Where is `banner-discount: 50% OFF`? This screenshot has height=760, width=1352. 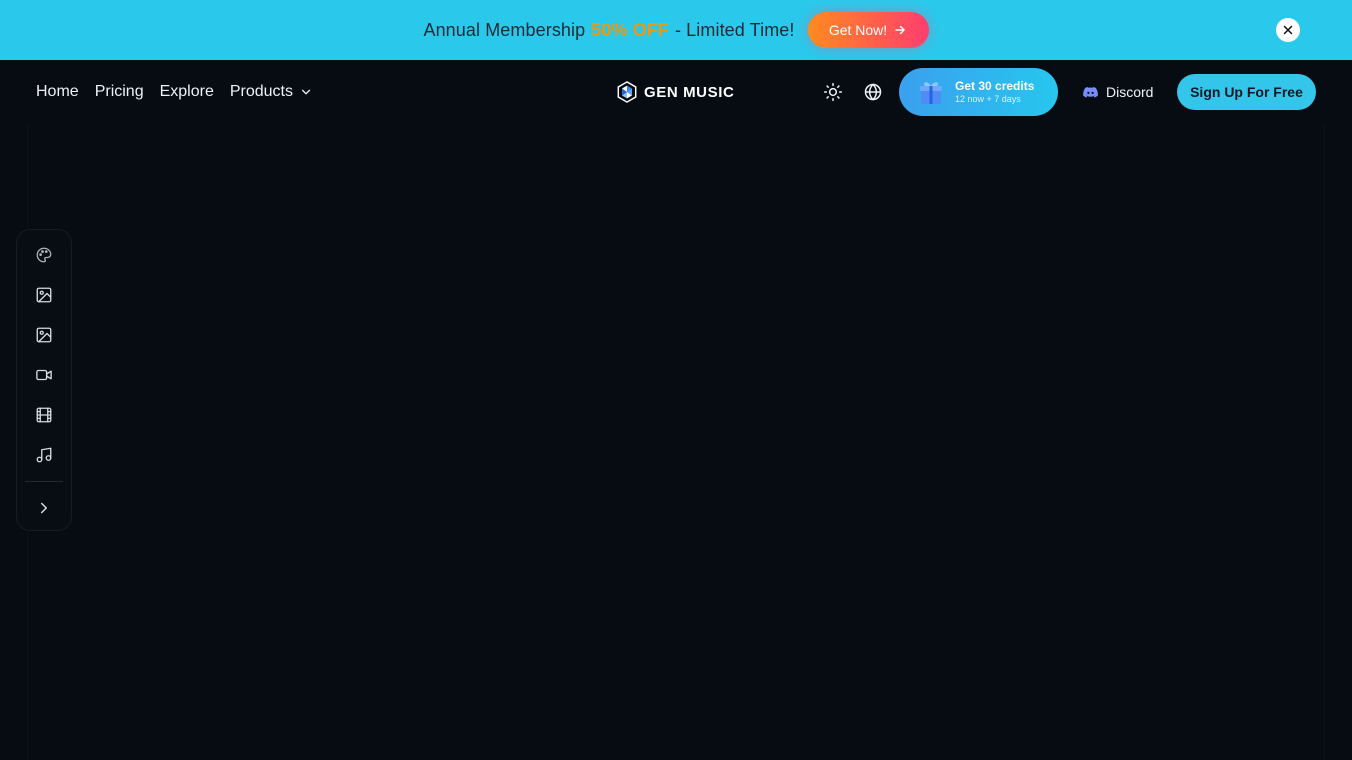
banner-discount: 50% OFF is located at coordinates (630, 29).